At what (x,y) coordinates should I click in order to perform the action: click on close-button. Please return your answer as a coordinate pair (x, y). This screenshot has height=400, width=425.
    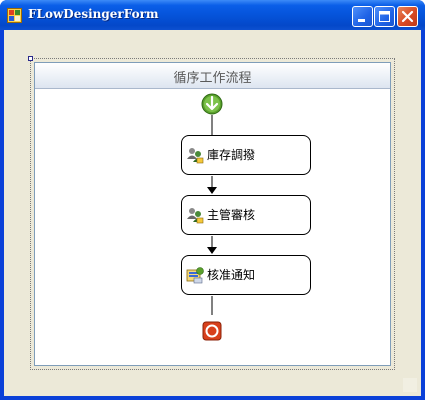
    Looking at the image, I should click on (407, 16).